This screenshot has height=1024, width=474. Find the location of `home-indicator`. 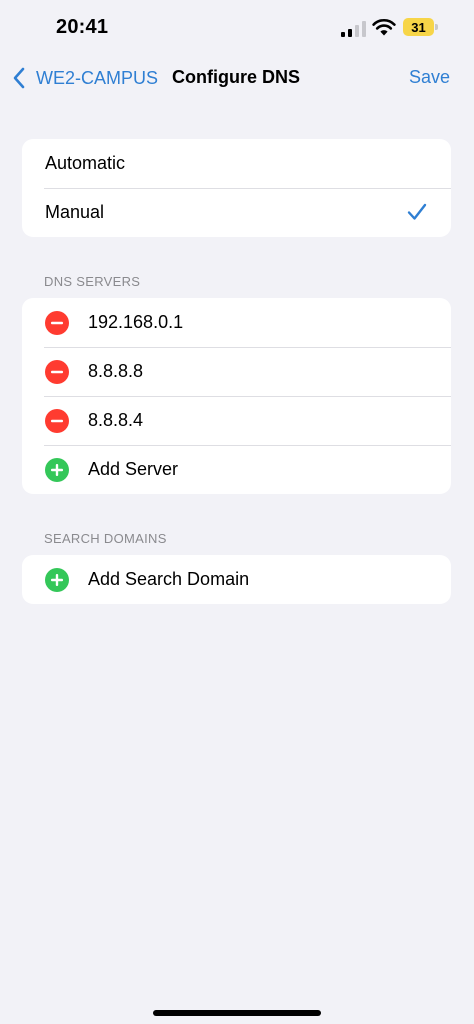

home-indicator is located at coordinates (237, 1013).